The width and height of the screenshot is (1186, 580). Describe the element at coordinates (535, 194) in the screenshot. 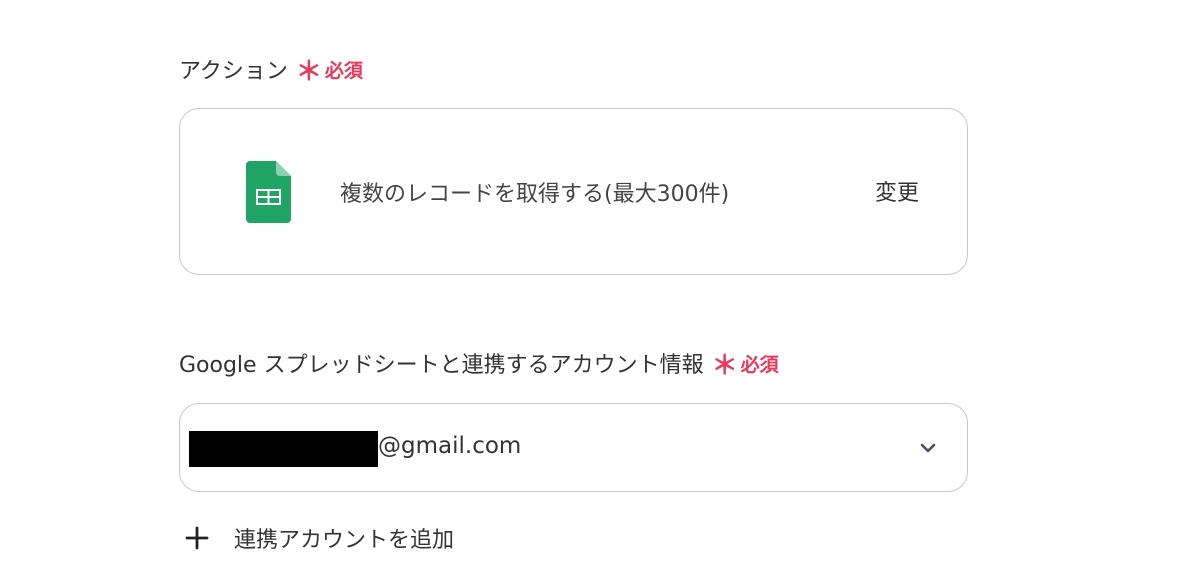

I see `selected-action-label: 複数のレコードを取得する(最大300件)` at that location.